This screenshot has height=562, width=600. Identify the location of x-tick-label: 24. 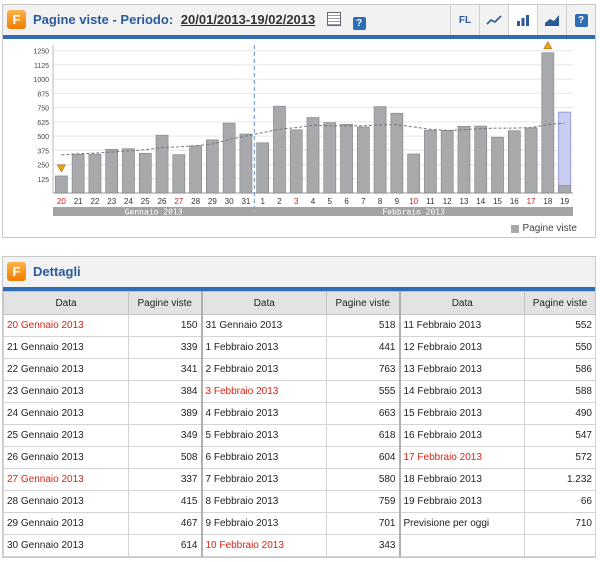
(128, 201).